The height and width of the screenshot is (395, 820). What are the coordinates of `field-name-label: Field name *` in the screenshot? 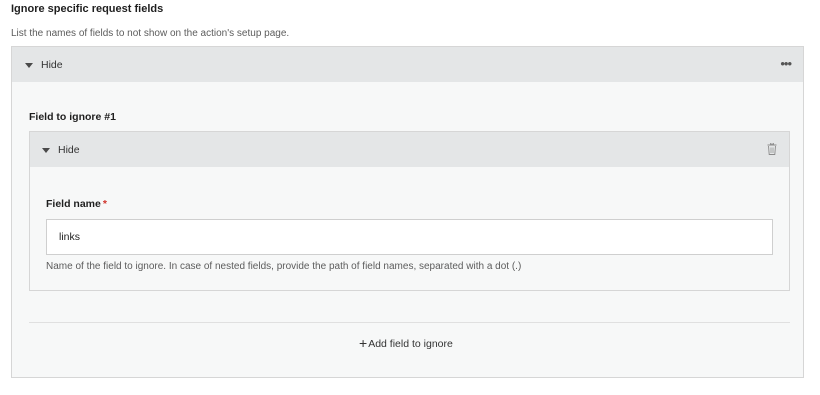 It's located at (76, 204).